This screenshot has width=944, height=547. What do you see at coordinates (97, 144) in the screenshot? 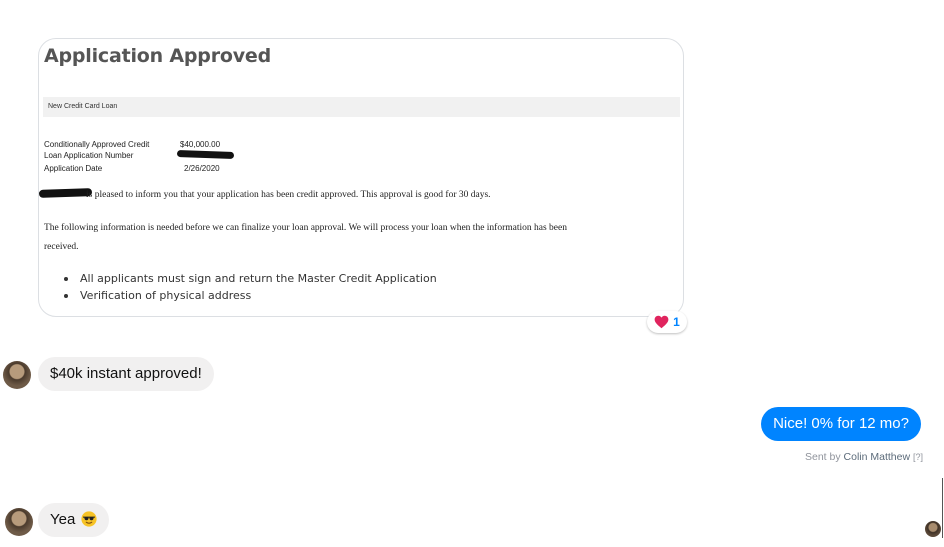
I see `field-label: Conditionally Approved Credit` at bounding box center [97, 144].